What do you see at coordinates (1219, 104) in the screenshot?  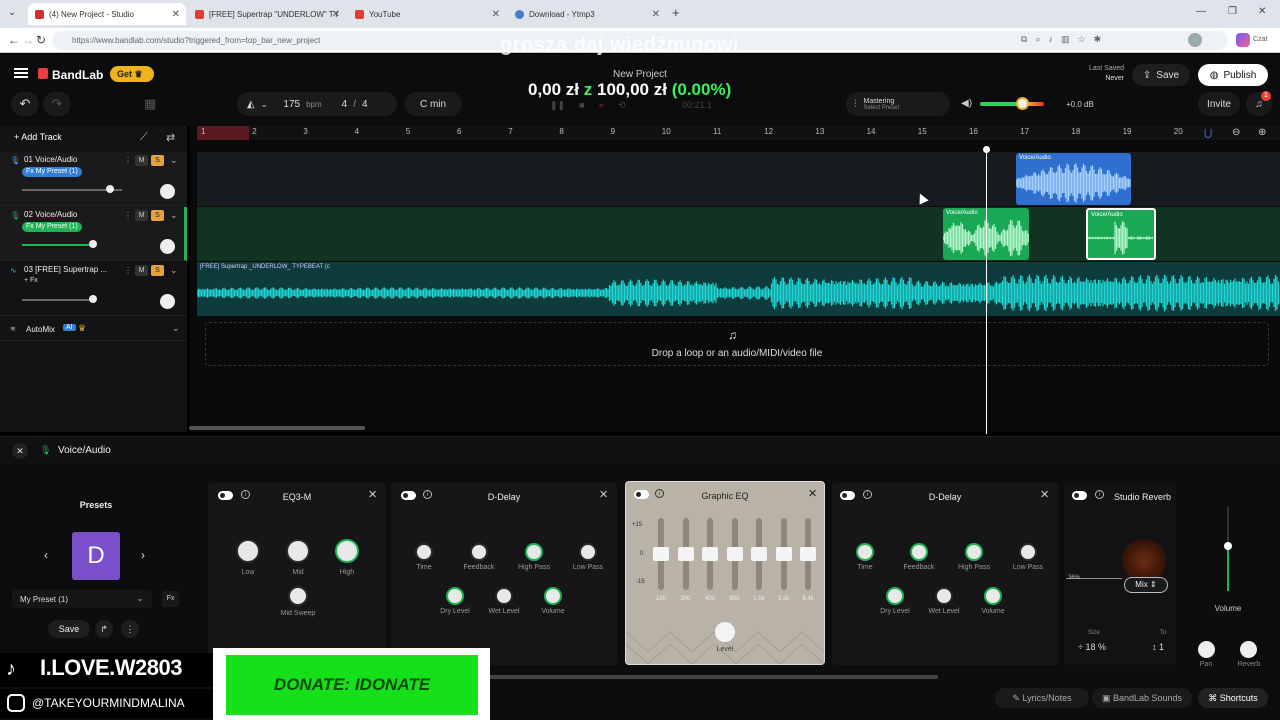 I see `invite-button: Invite` at bounding box center [1219, 104].